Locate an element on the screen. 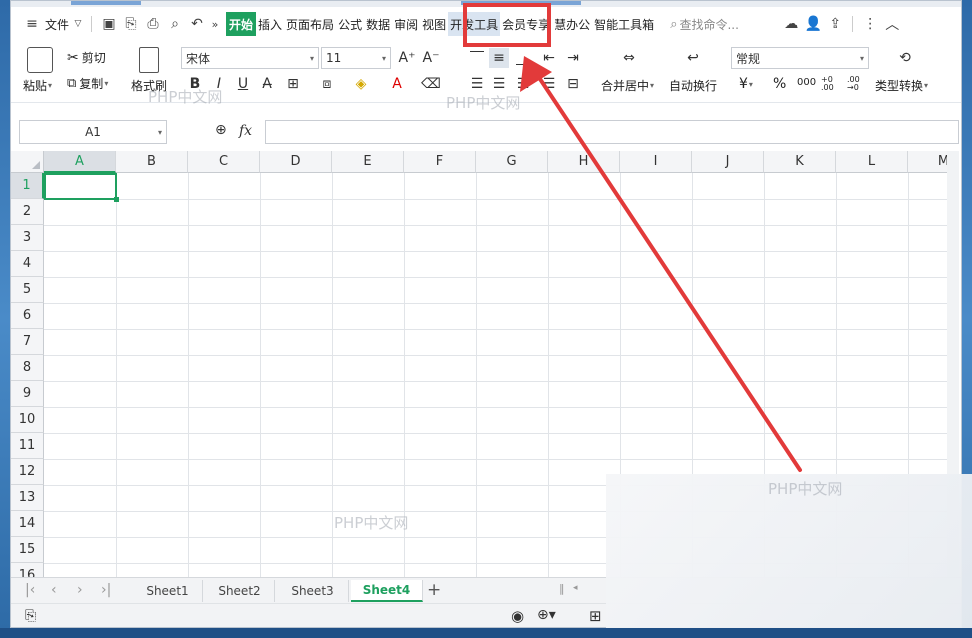 The height and width of the screenshot is (638, 972). row-header-10: 10 is located at coordinates (27, 420).